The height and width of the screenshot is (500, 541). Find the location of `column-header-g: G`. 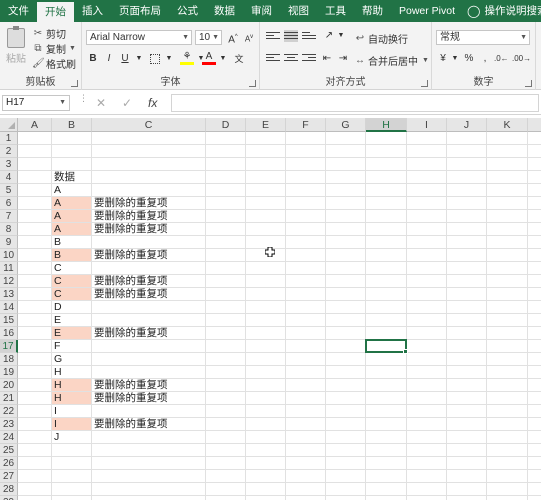

column-header-g: G is located at coordinates (346, 125).